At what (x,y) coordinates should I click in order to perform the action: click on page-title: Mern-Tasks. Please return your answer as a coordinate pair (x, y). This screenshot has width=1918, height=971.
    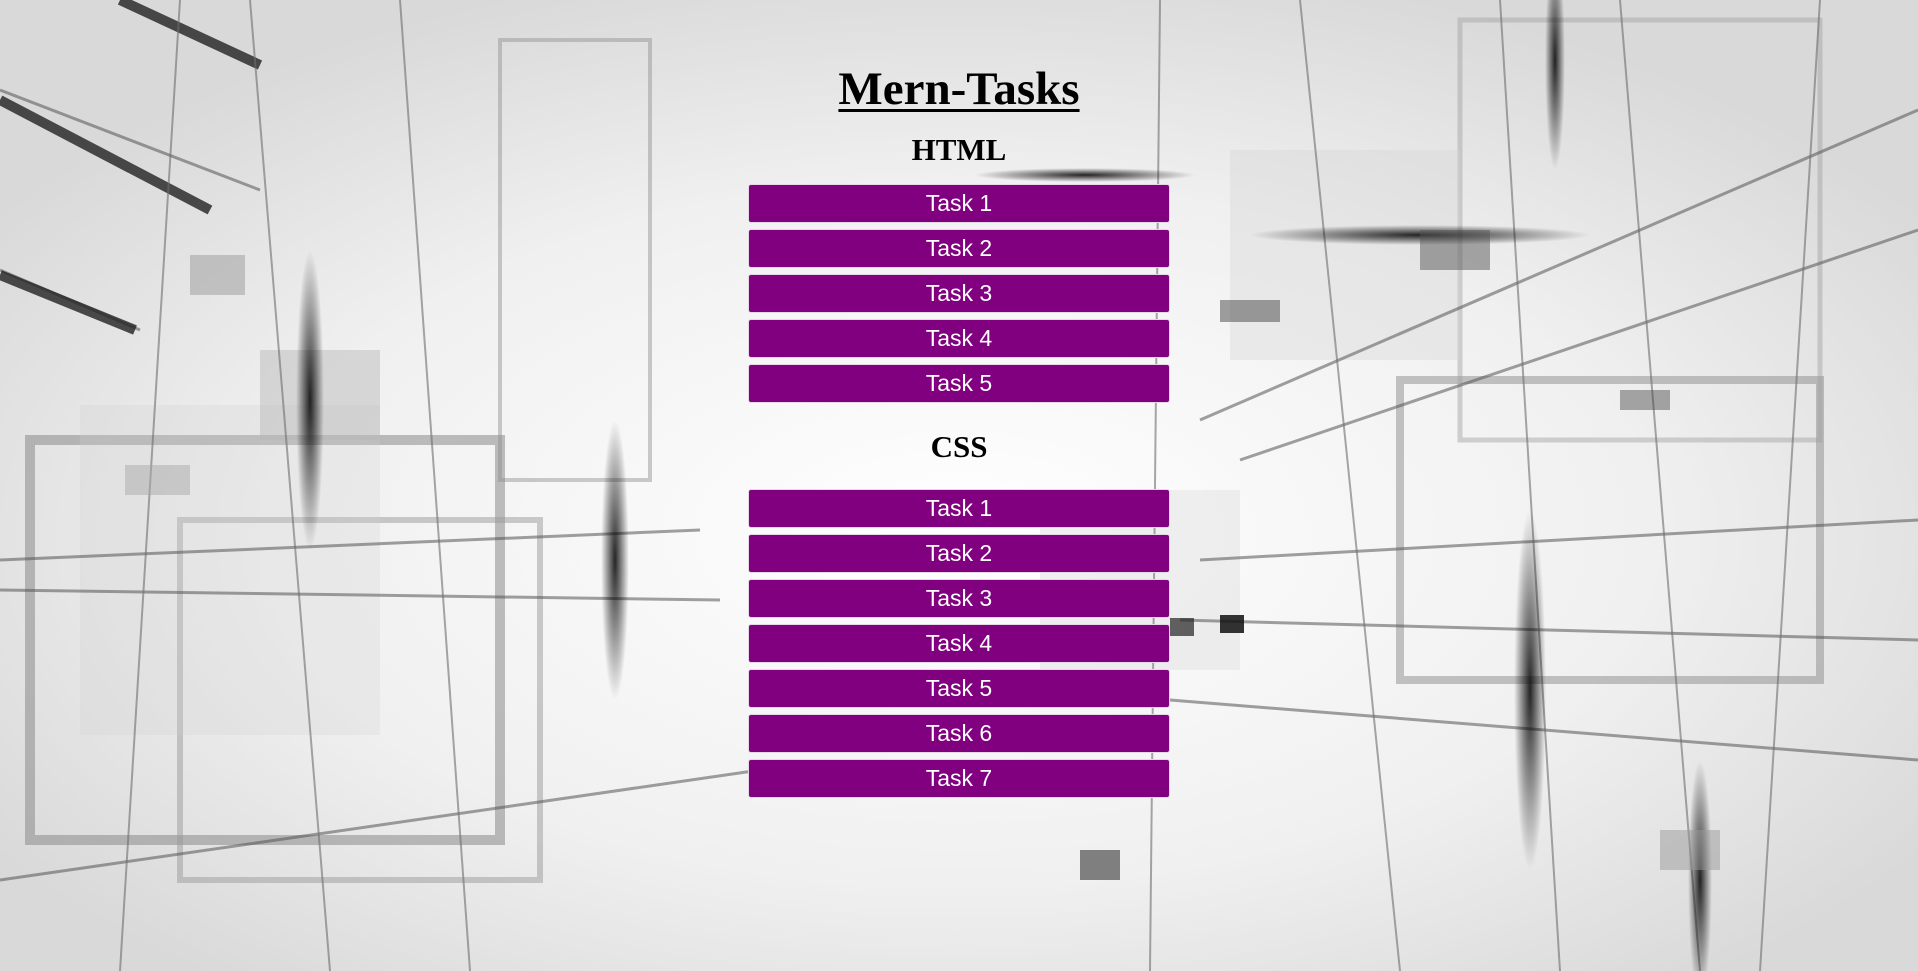
    Looking at the image, I should click on (959, 89).